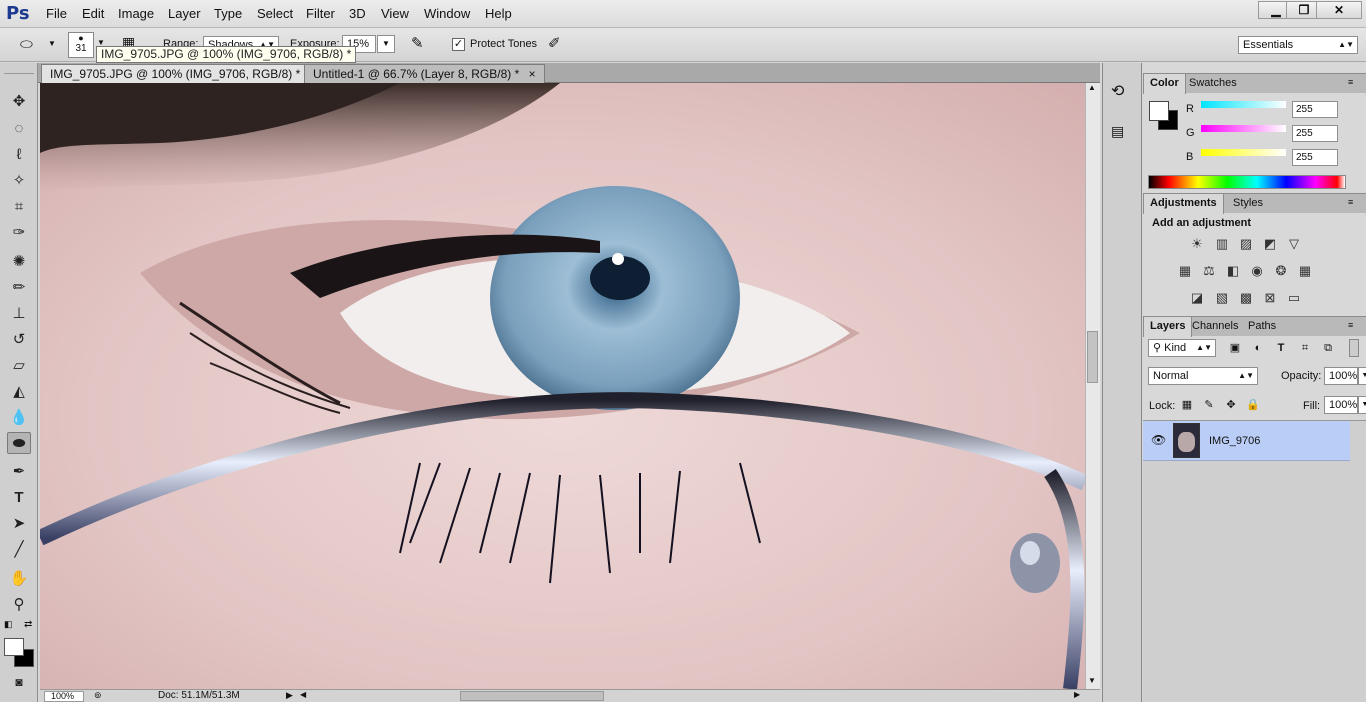 The width and height of the screenshot is (1366, 702). Describe the element at coordinates (19, 102) in the screenshot. I see `move-tool-icon: ✥` at that location.